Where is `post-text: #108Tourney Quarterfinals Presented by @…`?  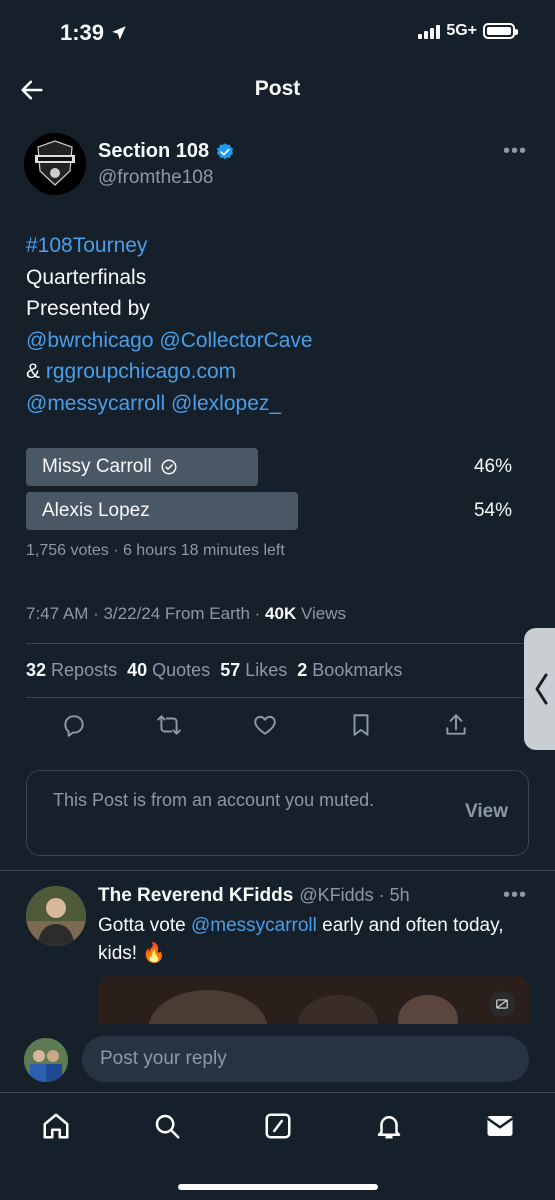 post-text: #108Tourney Quarterfinals Presented by @… is located at coordinates (169, 324).